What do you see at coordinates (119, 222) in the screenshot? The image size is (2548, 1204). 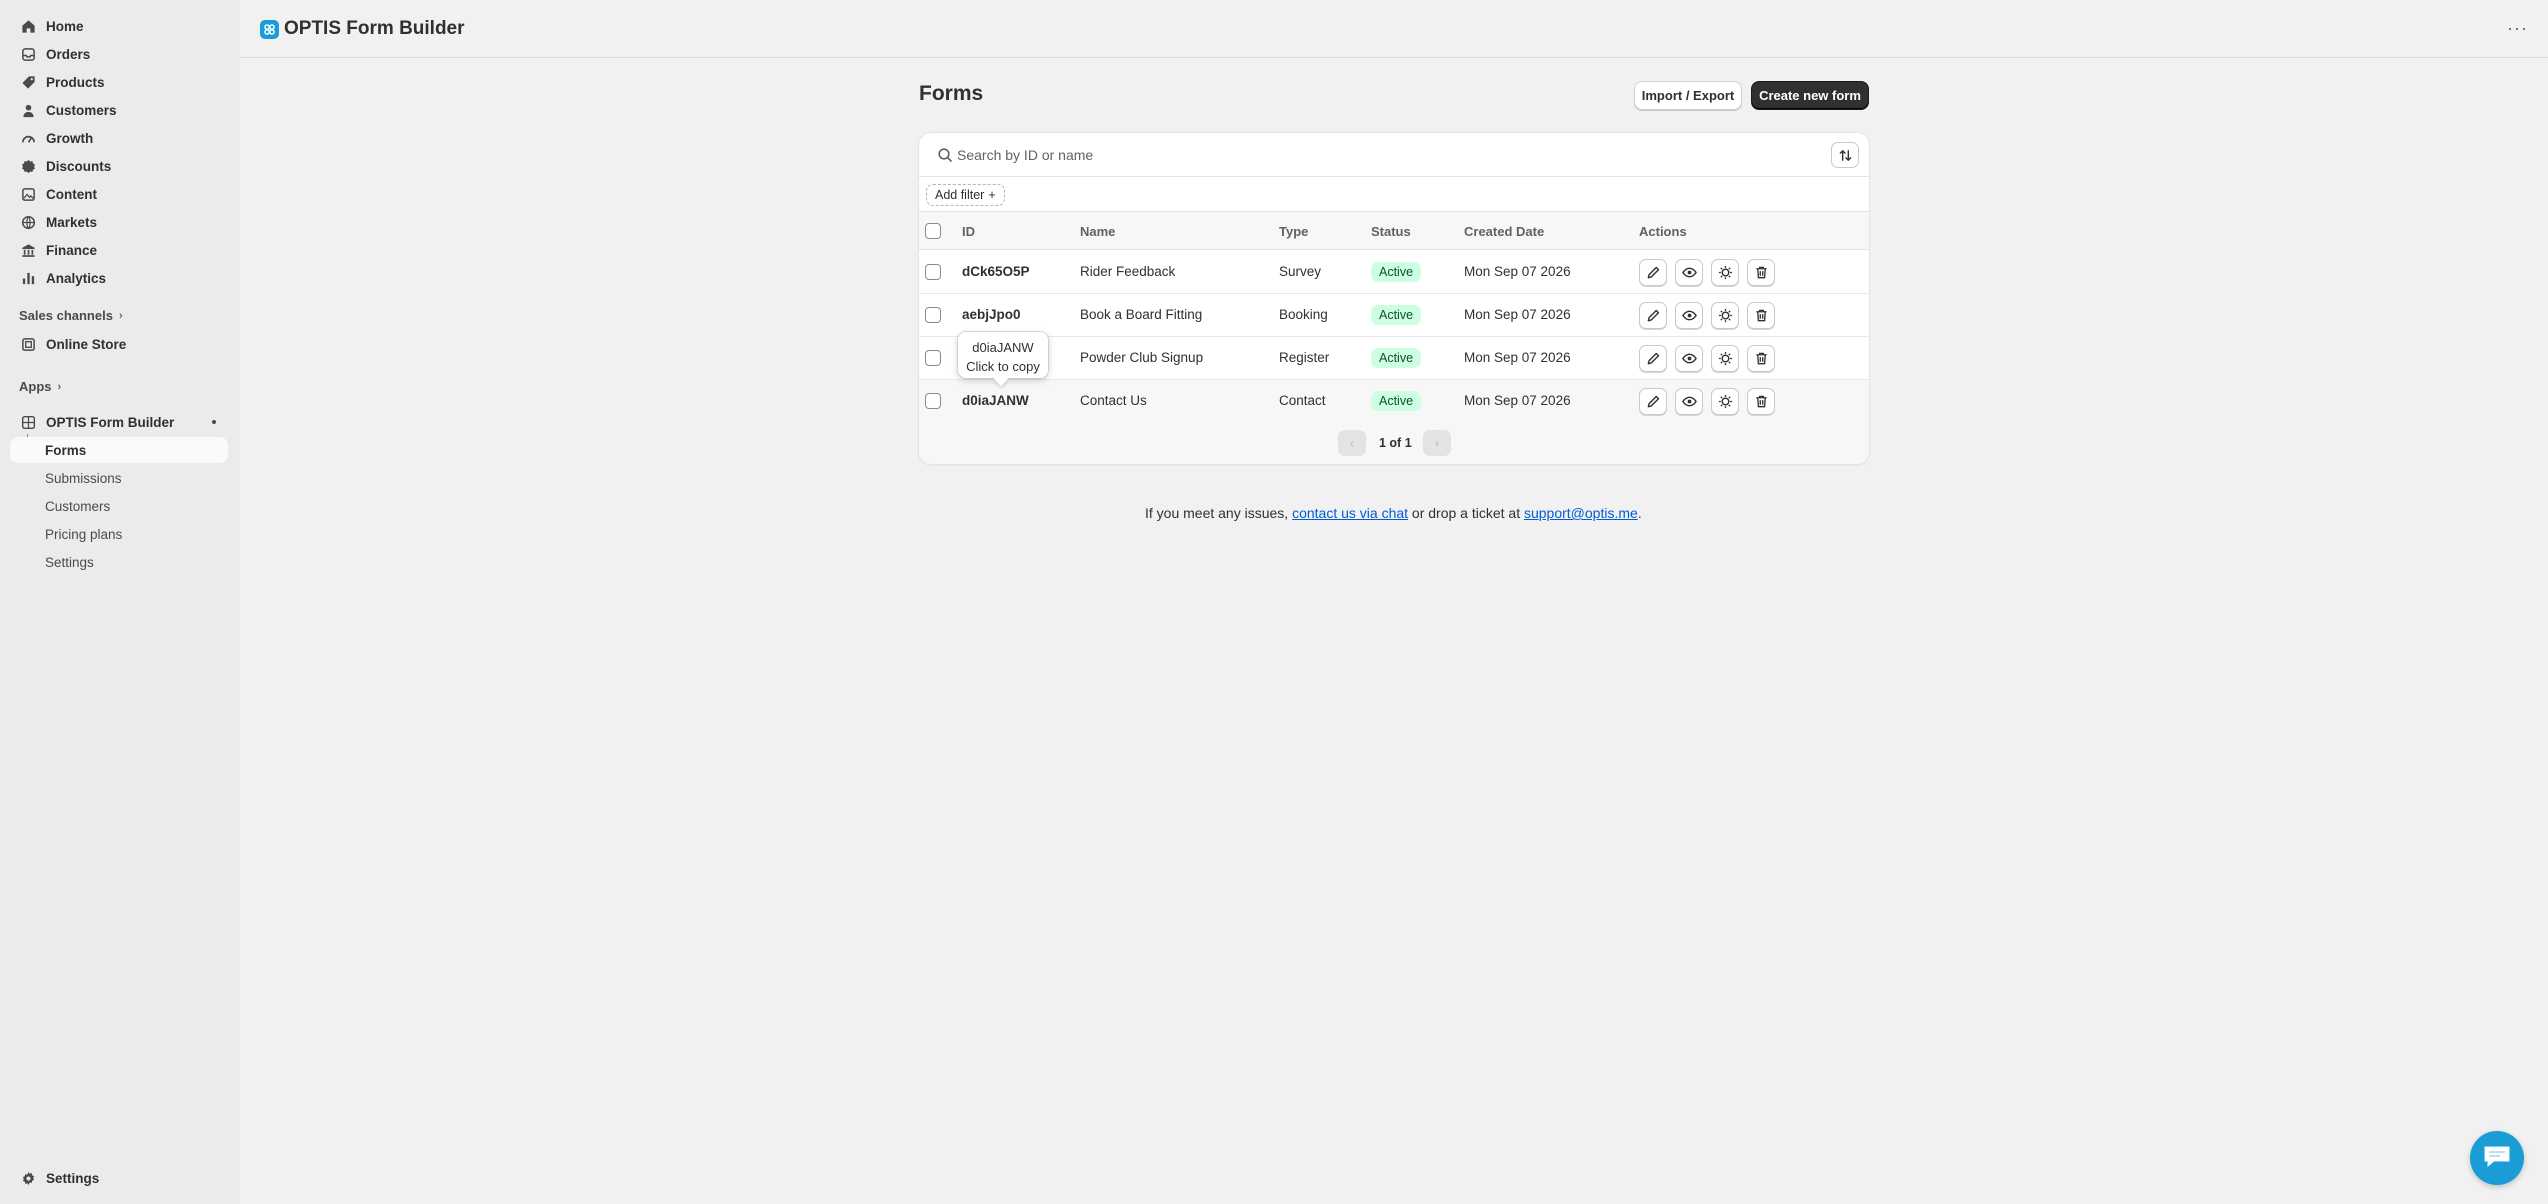 I see `nav-markets: Markets` at bounding box center [119, 222].